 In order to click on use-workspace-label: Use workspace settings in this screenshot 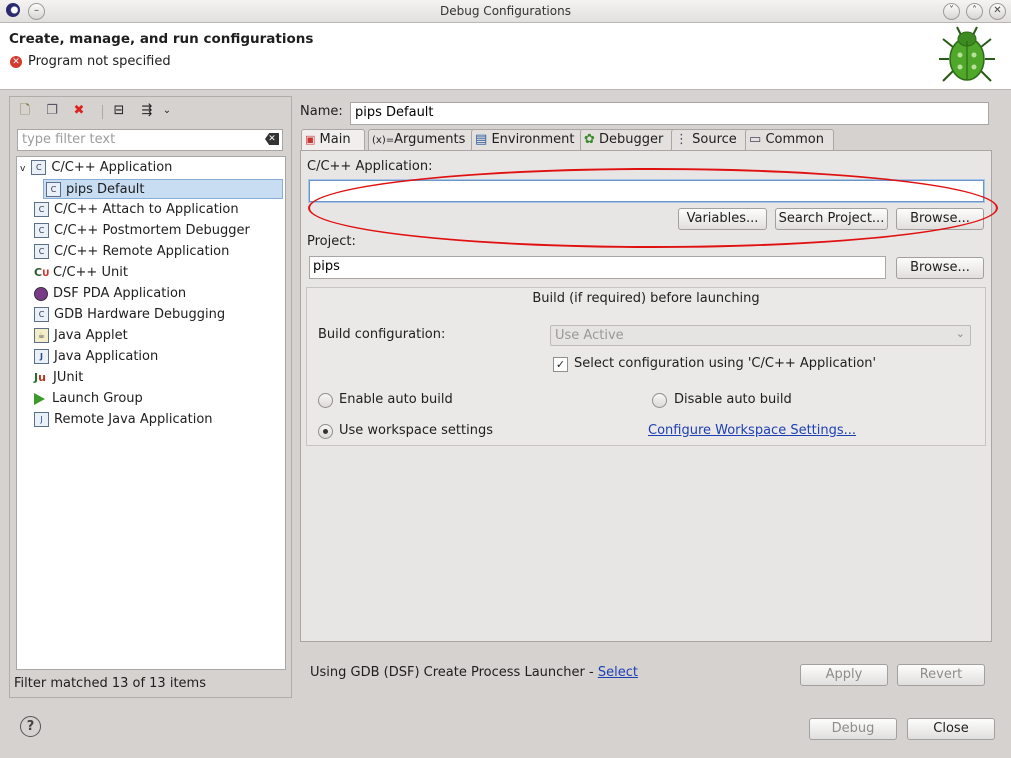, I will do `click(416, 430)`.